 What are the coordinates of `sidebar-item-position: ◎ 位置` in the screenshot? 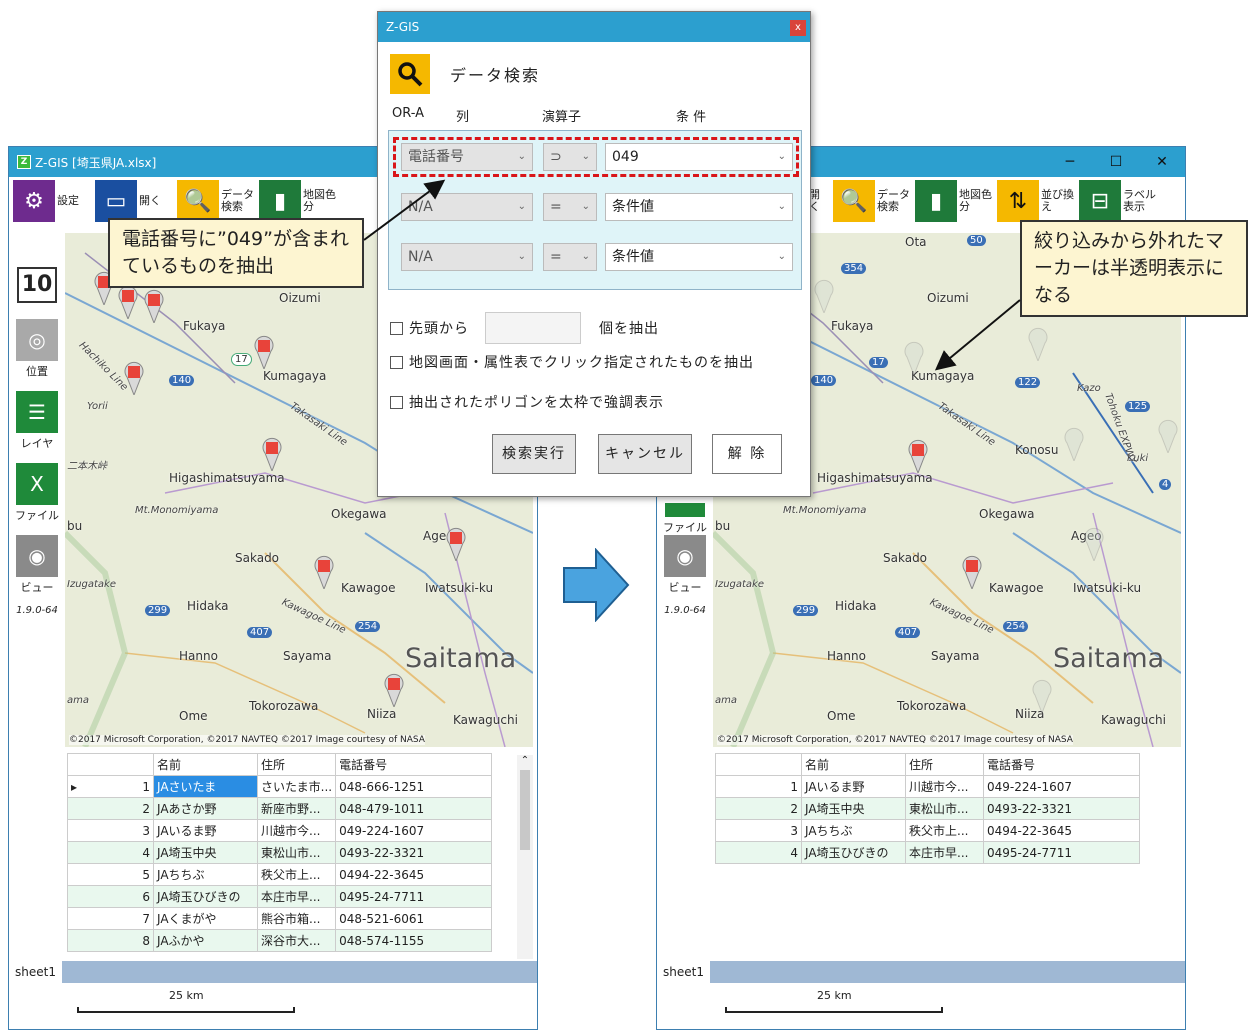 It's located at (37, 349).